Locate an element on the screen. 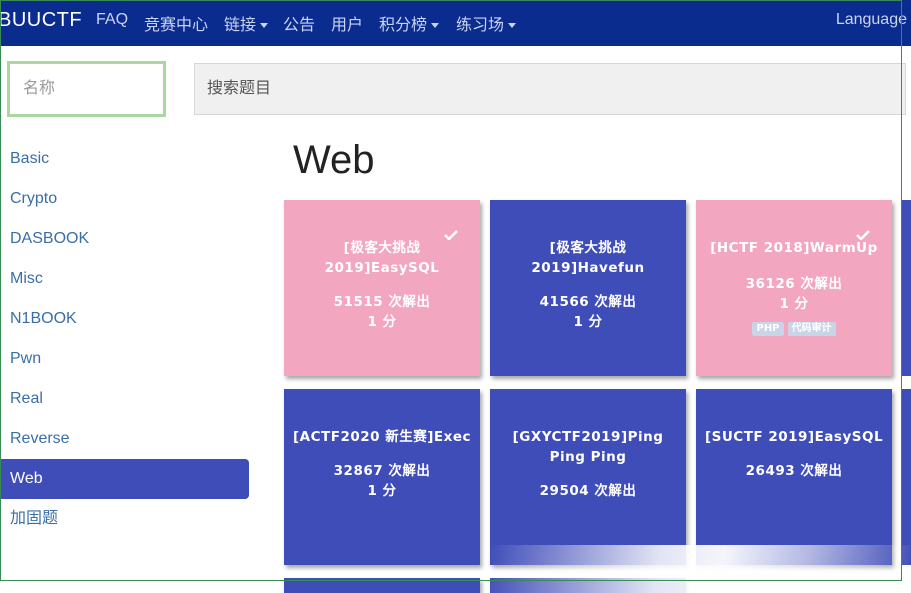 This screenshot has width=911, height=593. challenge-name: [极客大挑战 2019]Havefun is located at coordinates (588, 258).